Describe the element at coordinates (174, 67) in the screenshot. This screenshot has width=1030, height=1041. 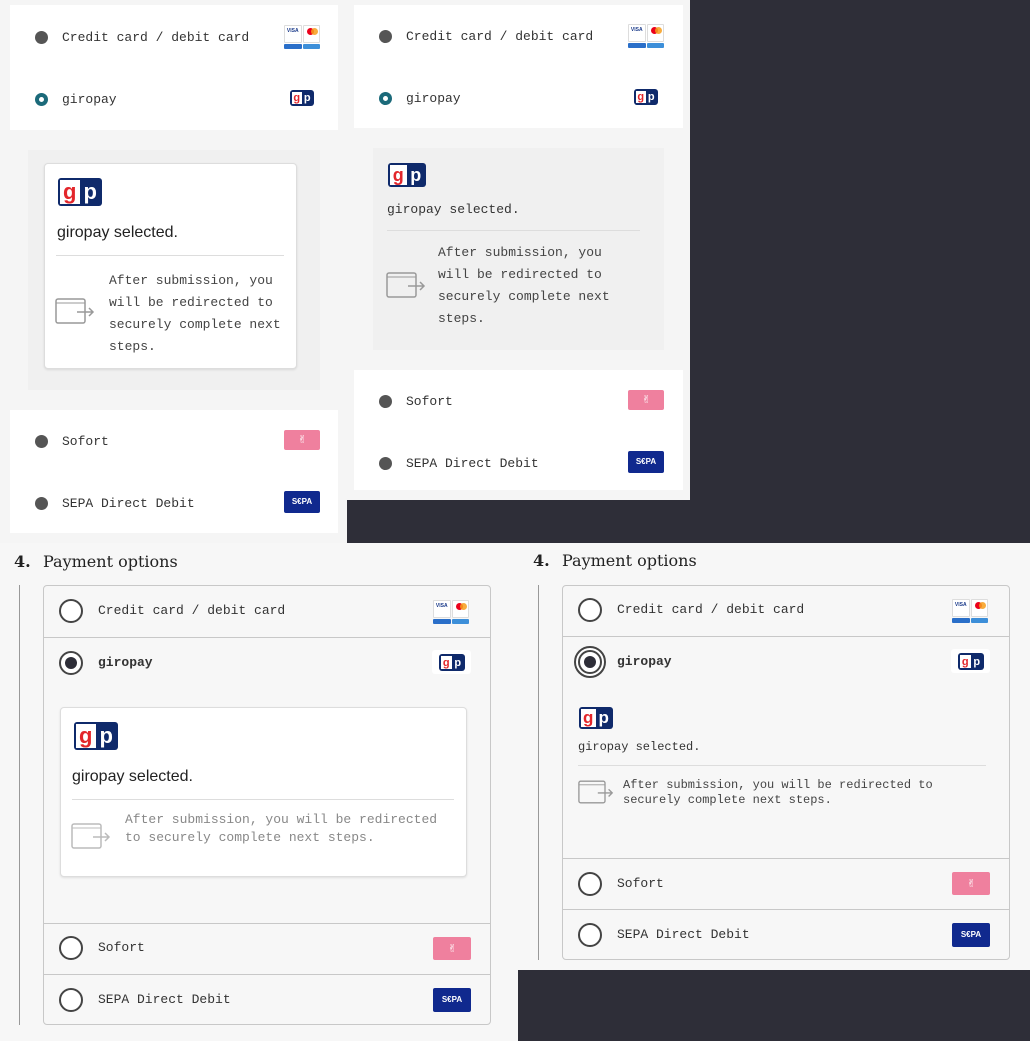
I see `option-group-top` at that location.